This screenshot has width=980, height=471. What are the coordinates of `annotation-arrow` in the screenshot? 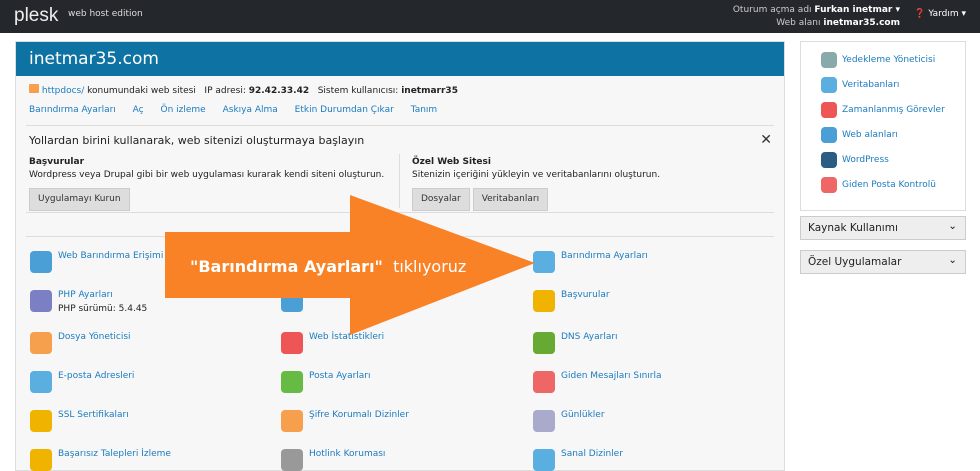 It's located at (350, 265).